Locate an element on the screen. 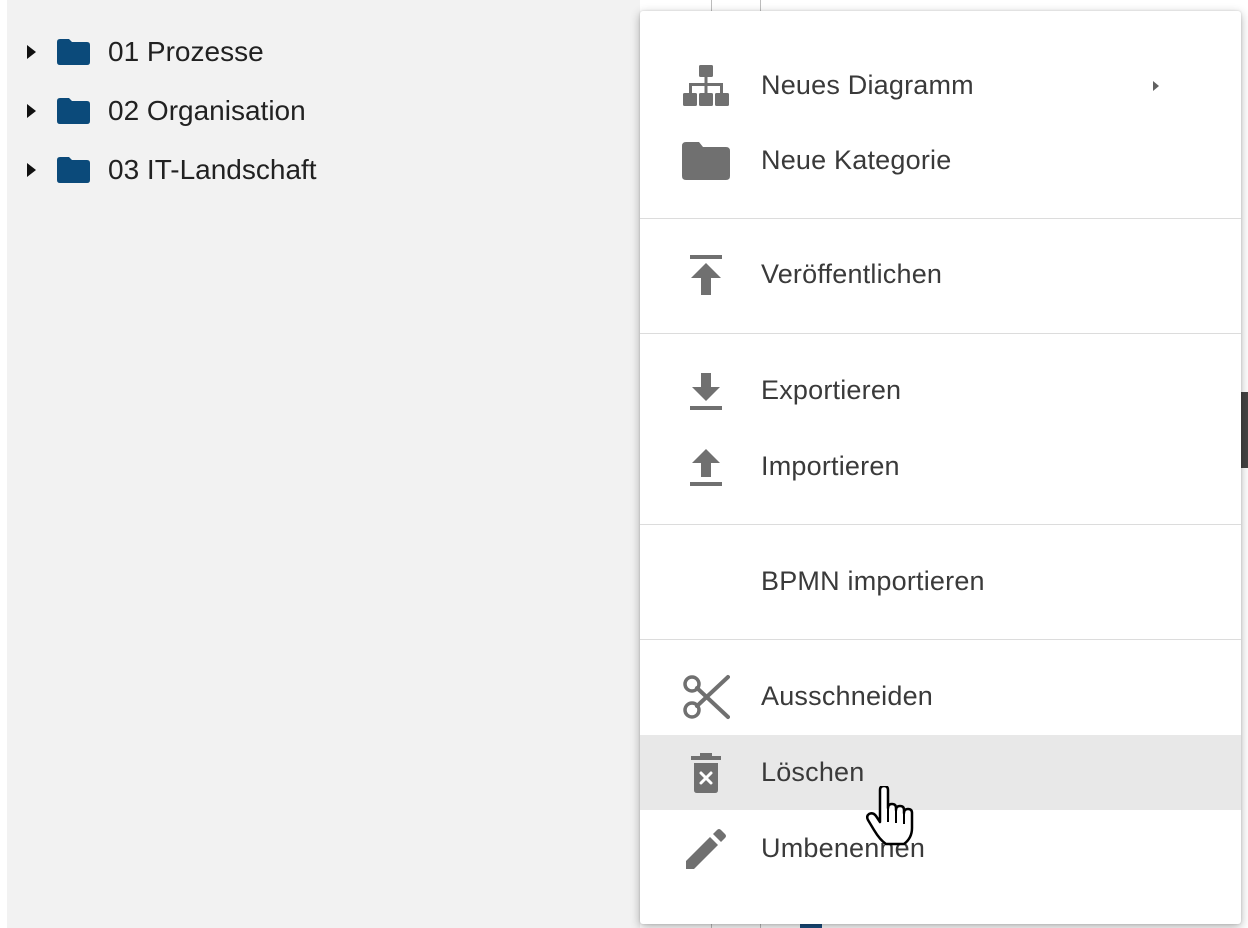 This screenshot has height=928, width=1248. menu-item-label: Neues Diagramm is located at coordinates (867, 85).